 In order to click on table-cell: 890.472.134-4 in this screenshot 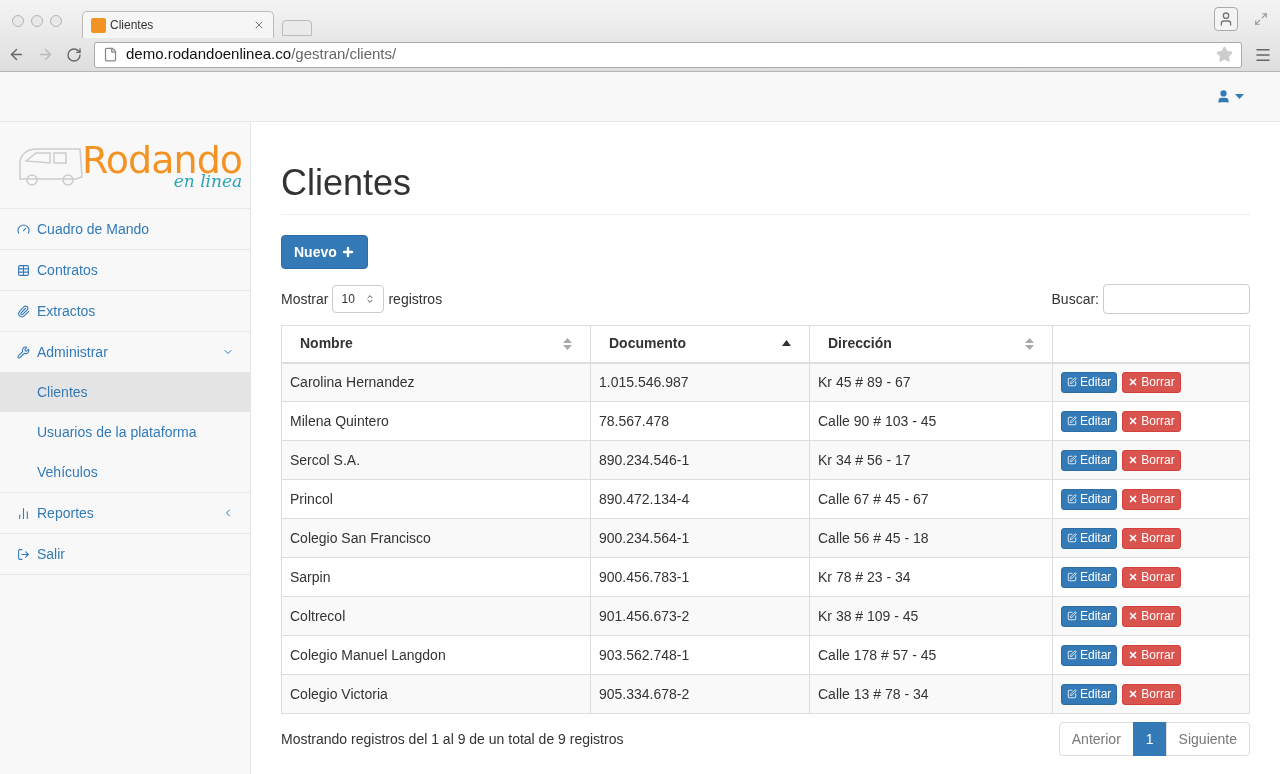, I will do `click(700, 499)`.